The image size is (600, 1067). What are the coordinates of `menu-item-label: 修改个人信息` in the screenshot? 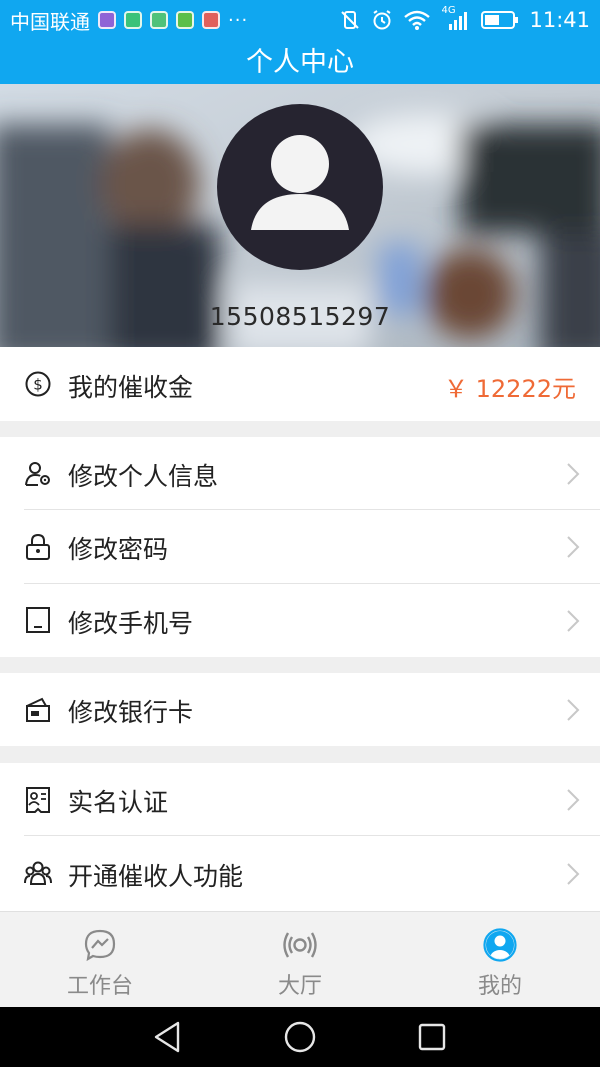 It's located at (143, 476).